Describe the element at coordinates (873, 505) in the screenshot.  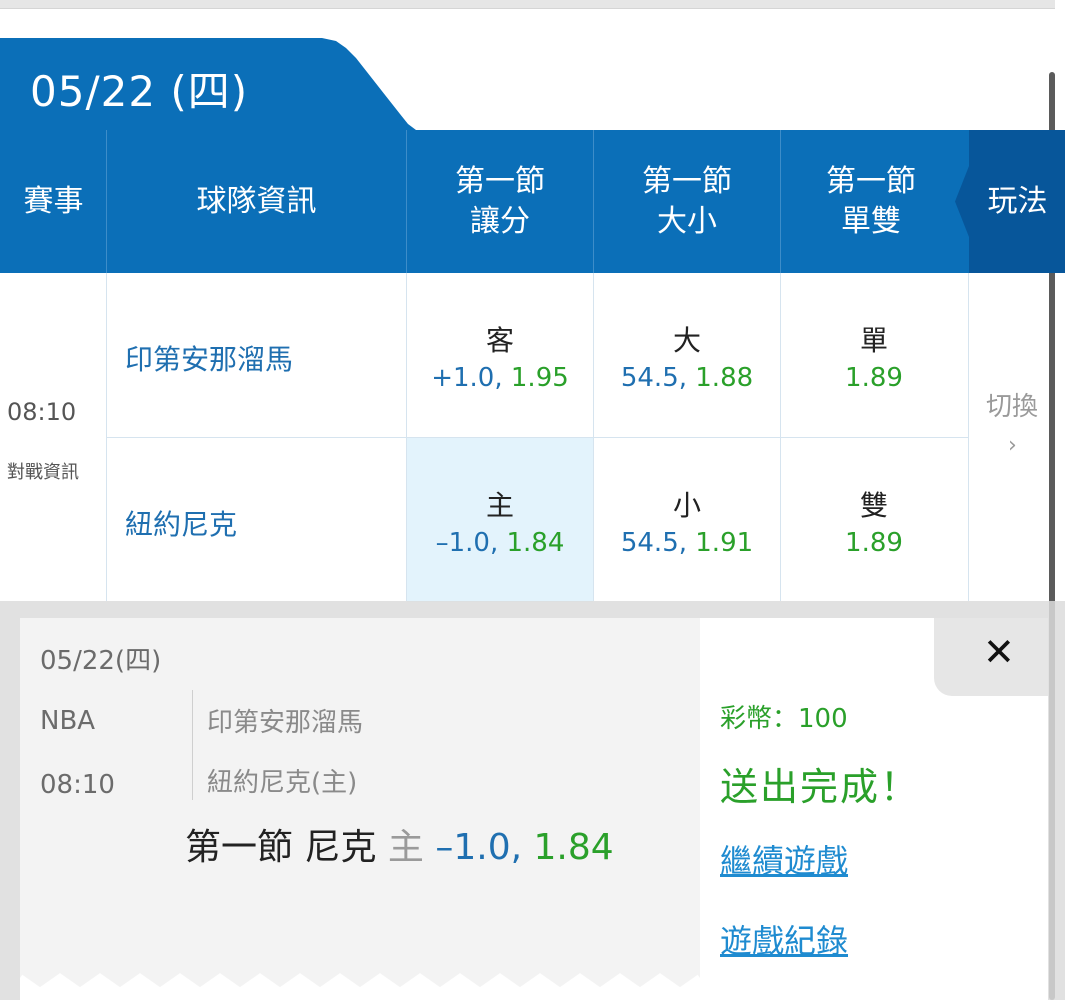
I see `odds-label: 雙` at that location.